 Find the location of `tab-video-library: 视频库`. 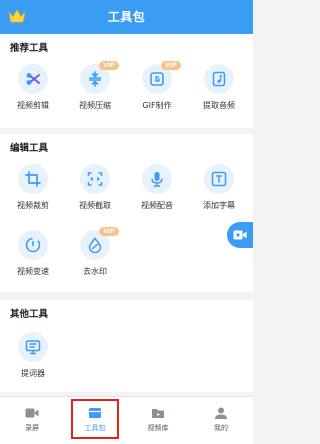

tab-video-library: 视频库 is located at coordinates (158, 420).